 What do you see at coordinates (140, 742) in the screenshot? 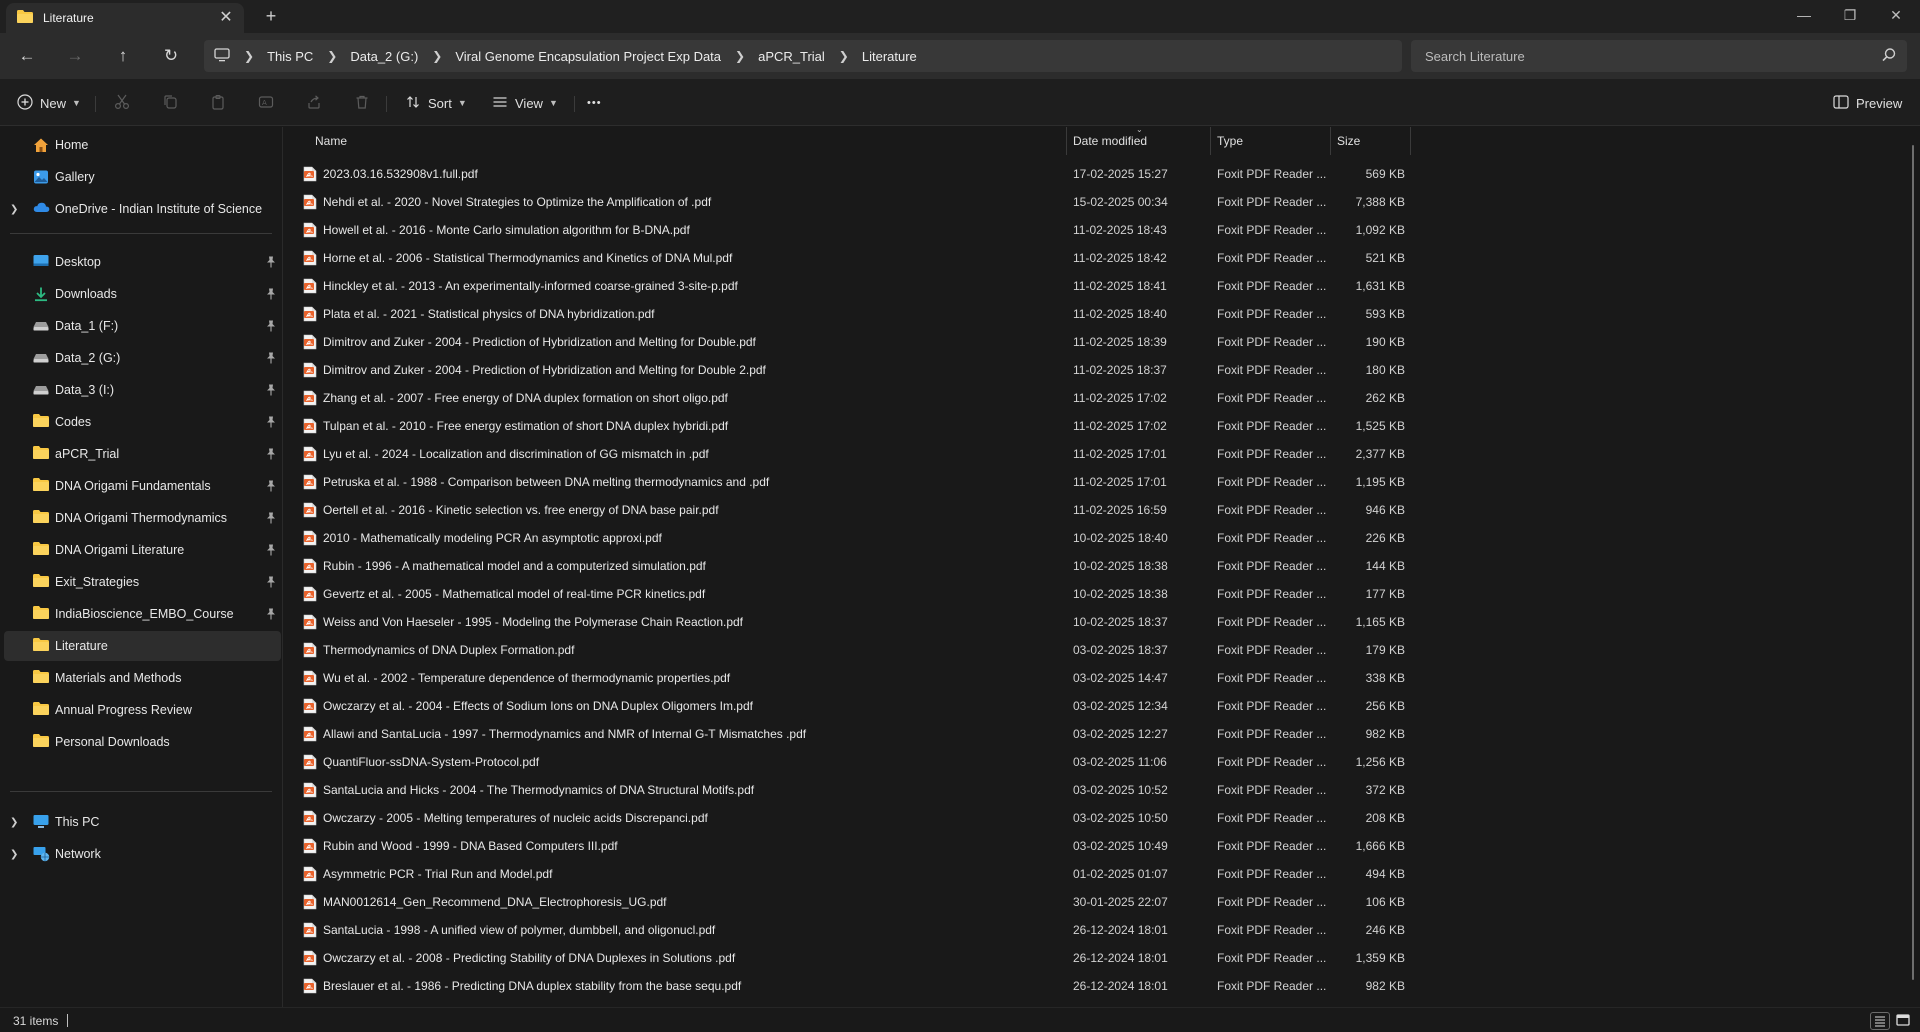
I see `sidebar-item-personal-downloads: Personal Downloads` at bounding box center [140, 742].